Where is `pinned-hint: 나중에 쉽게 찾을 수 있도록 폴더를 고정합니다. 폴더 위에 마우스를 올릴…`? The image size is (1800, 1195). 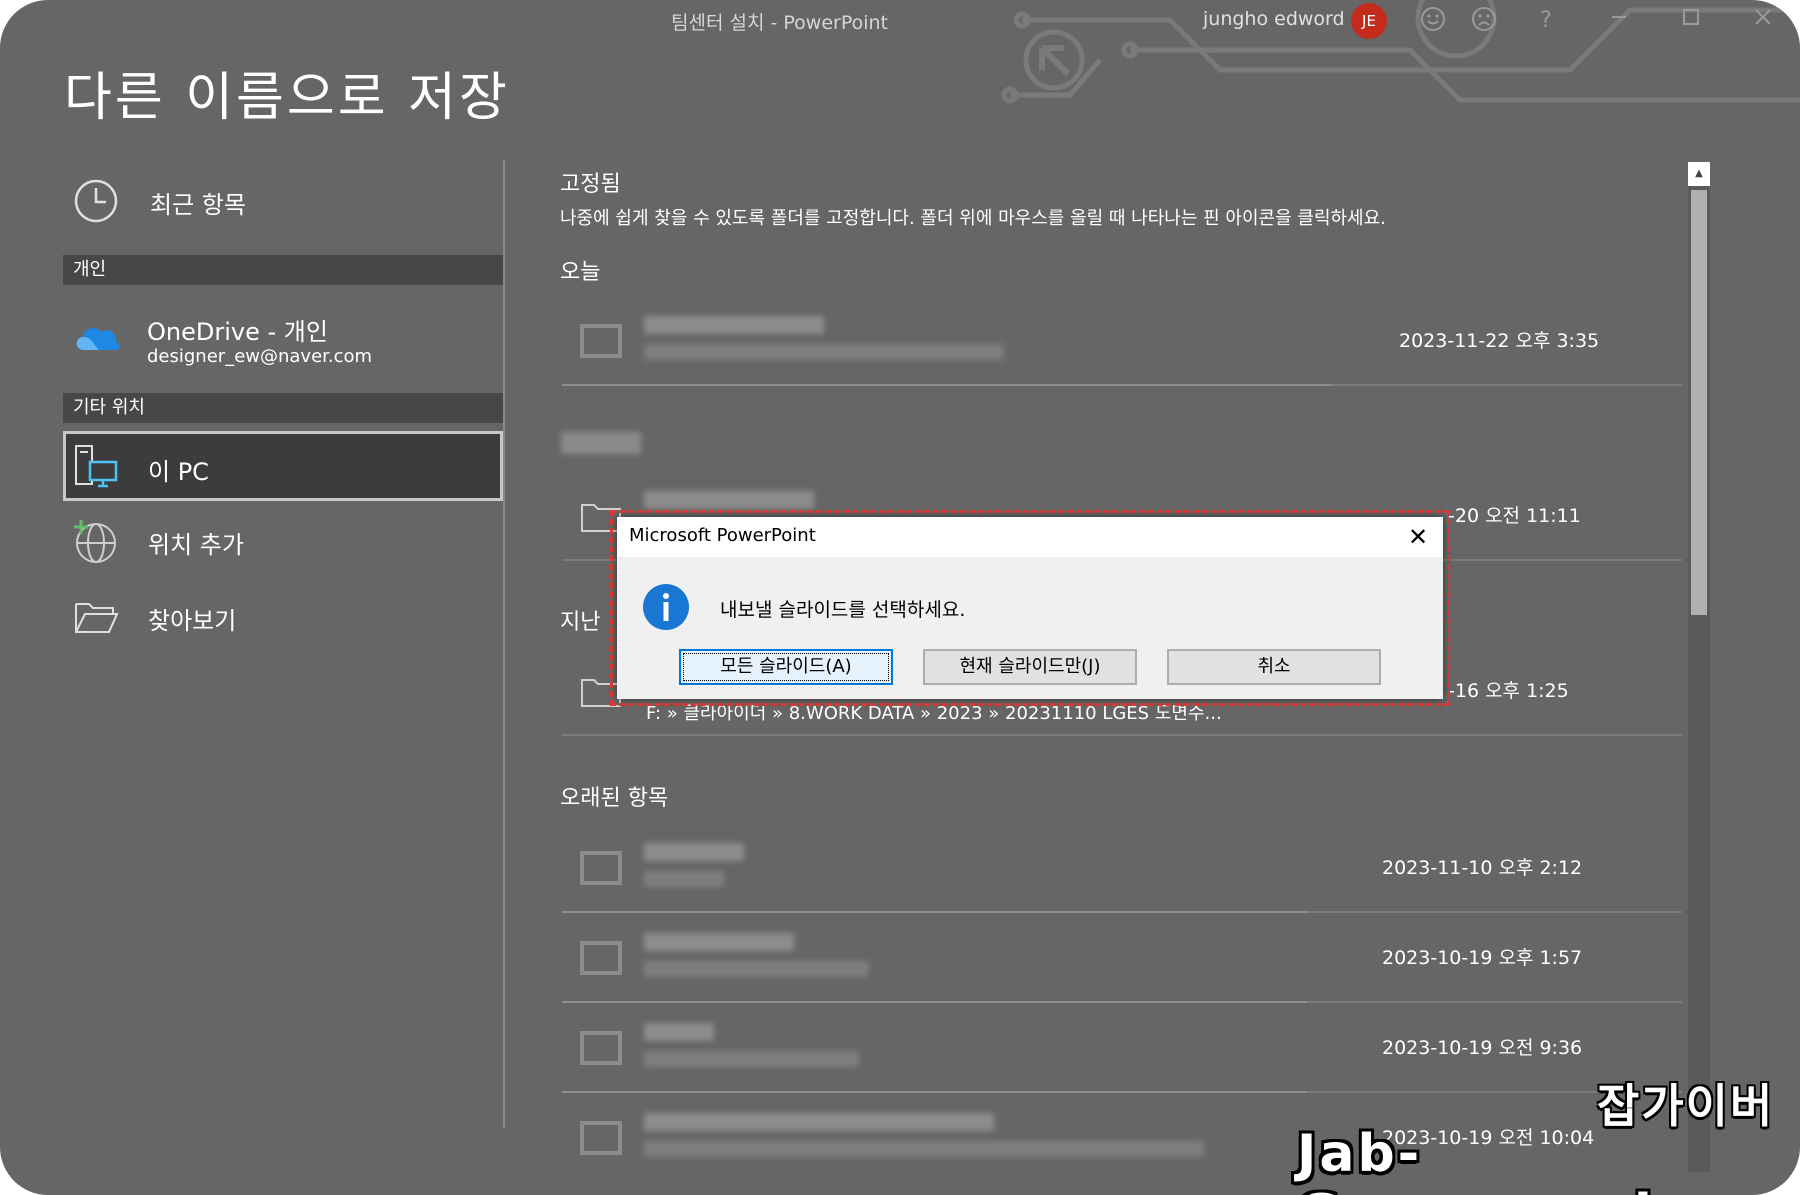
pinned-hint: 나중에 쉽게 찾을 수 있도록 폴더를 고정합니다. 폴더 위에 마우스를 올릴… is located at coordinates (973, 218).